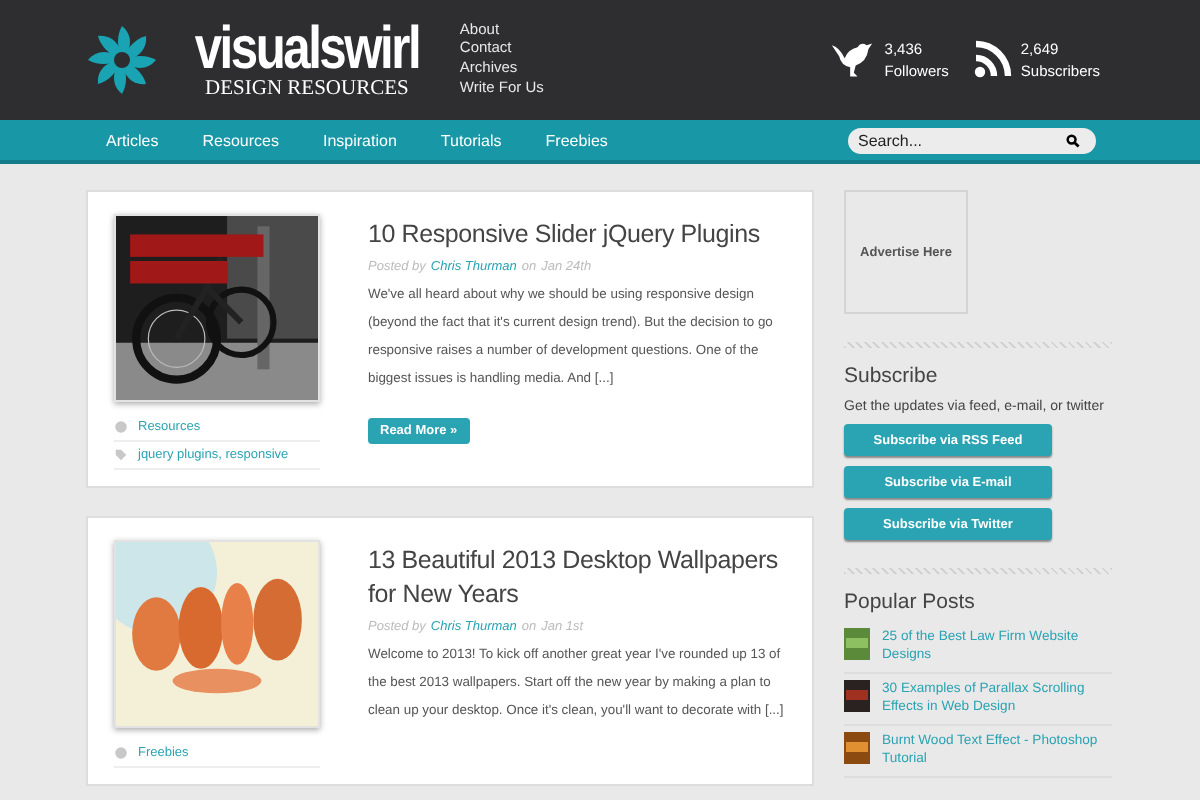 The height and width of the screenshot is (800, 1200). Describe the element at coordinates (581, 578) in the screenshot. I see `post-title: 13 Beautiful 2013 Desktop Wallpapers for New Years` at that location.